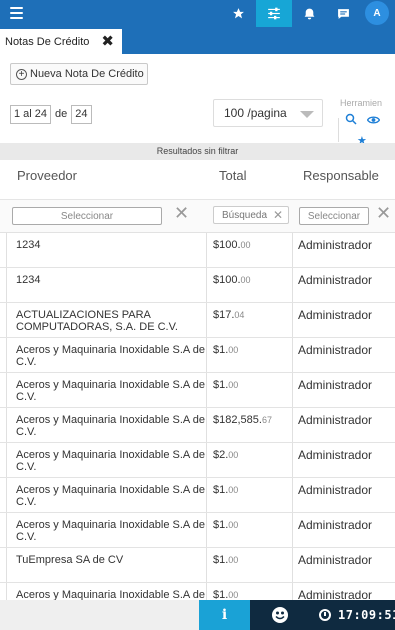  I want to click on per-page-select: 100 /pagina, so click(268, 113).